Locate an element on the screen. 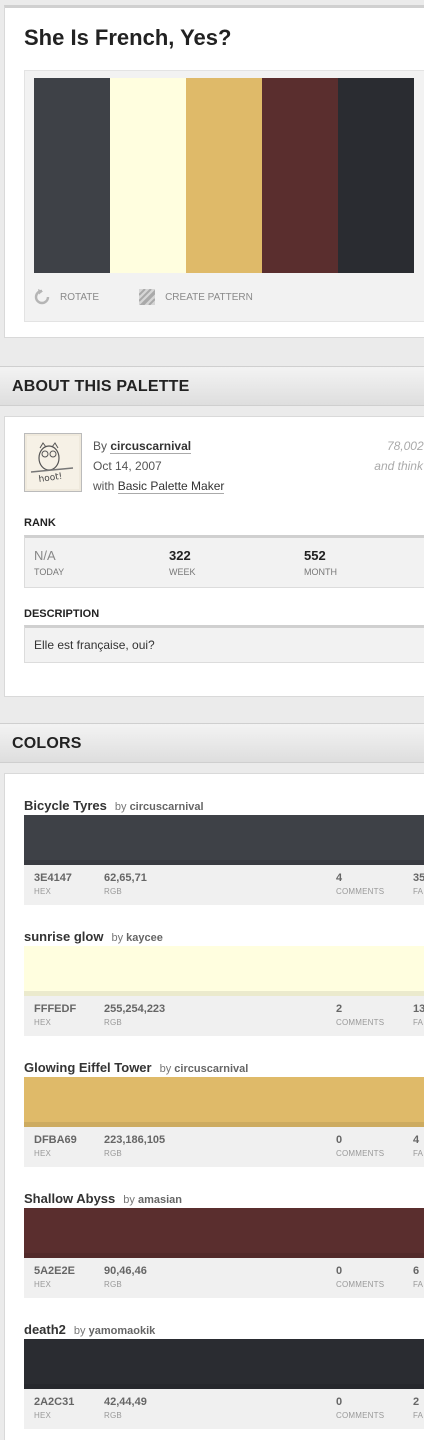 Image resolution: width=424 pixels, height=1440 pixels. colors-header: COLORS is located at coordinates (212, 743).